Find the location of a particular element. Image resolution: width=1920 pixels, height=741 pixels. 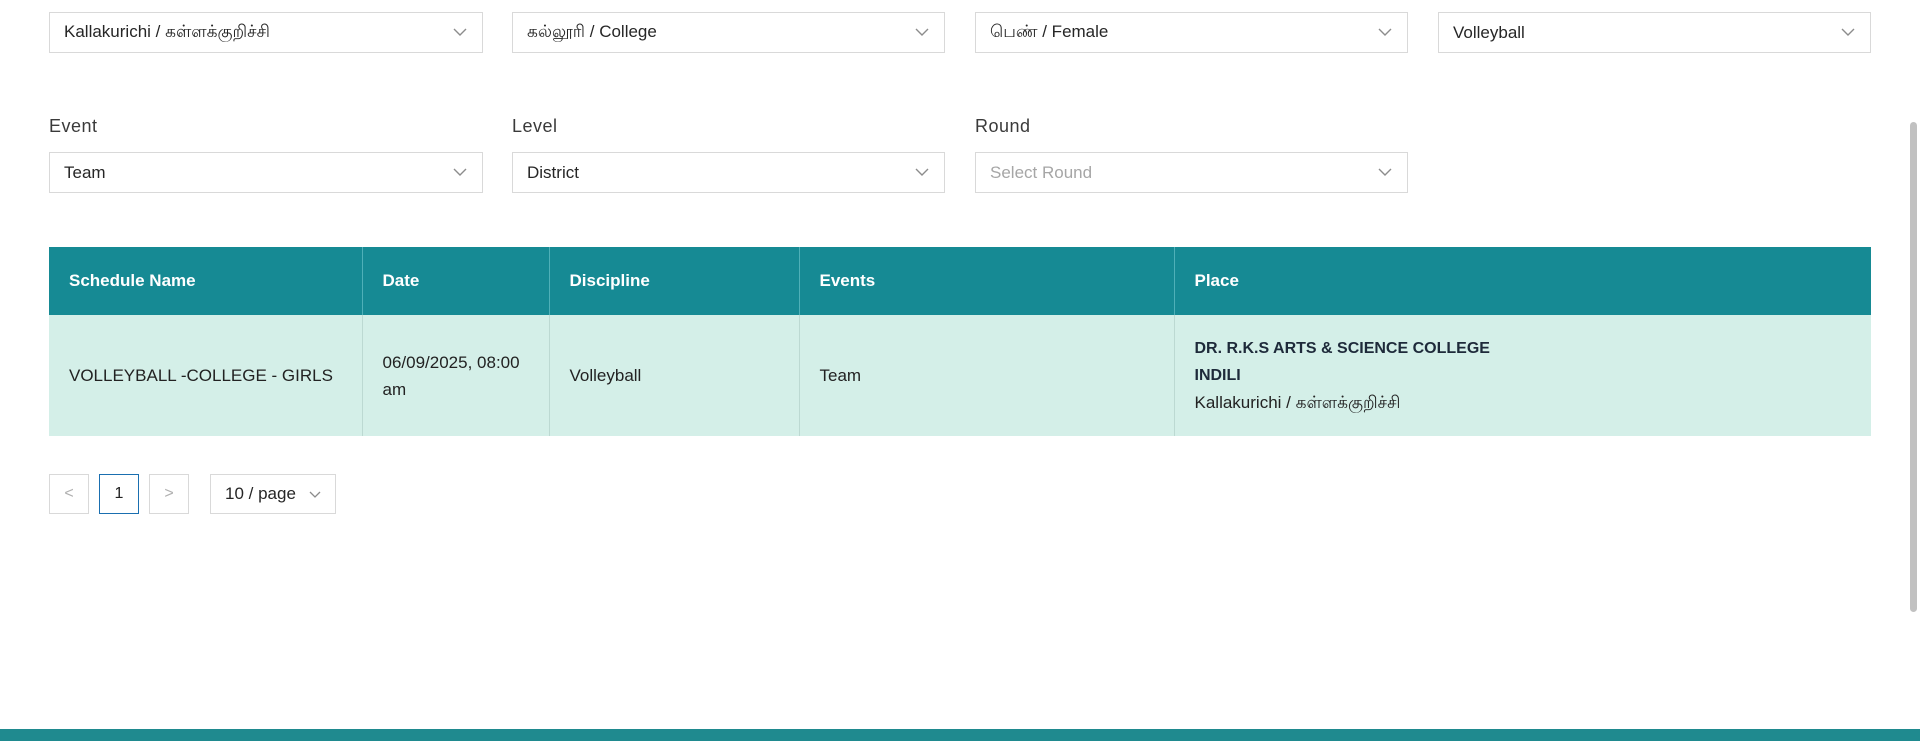

event-label: Event is located at coordinates (73, 126).